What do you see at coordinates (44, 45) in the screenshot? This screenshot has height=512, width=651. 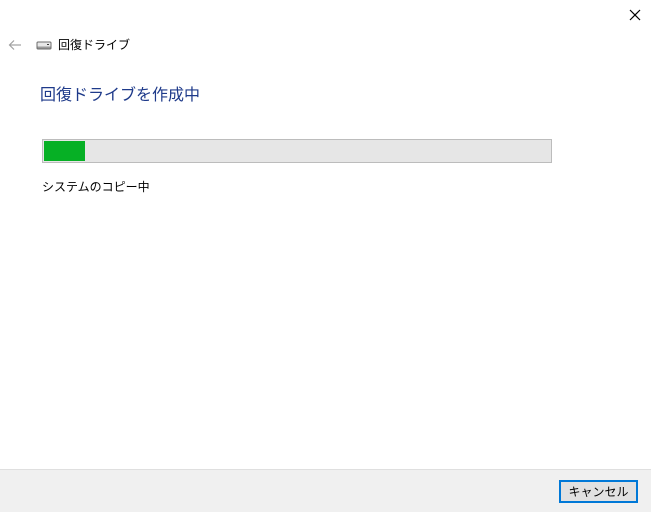 I see `drive-icon` at bounding box center [44, 45].